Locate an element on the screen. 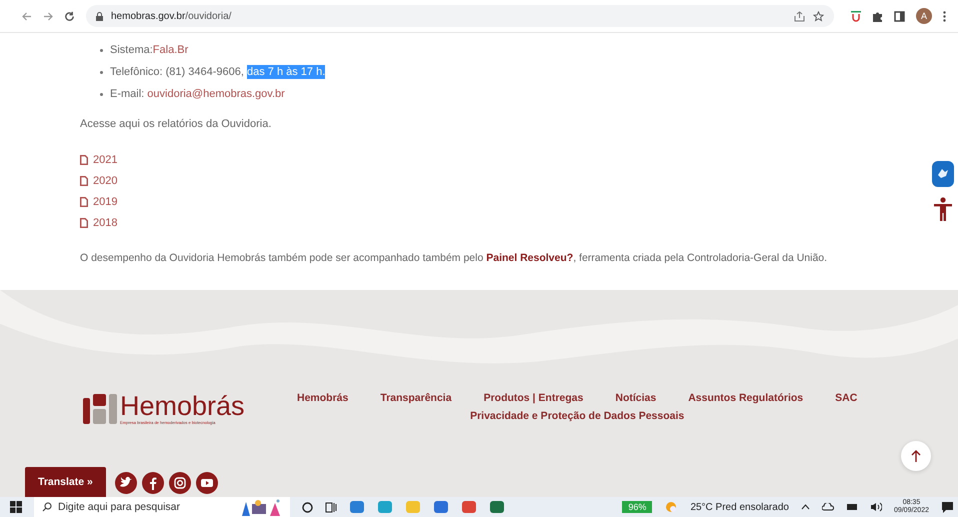  chevron-up-icon is located at coordinates (805, 507).